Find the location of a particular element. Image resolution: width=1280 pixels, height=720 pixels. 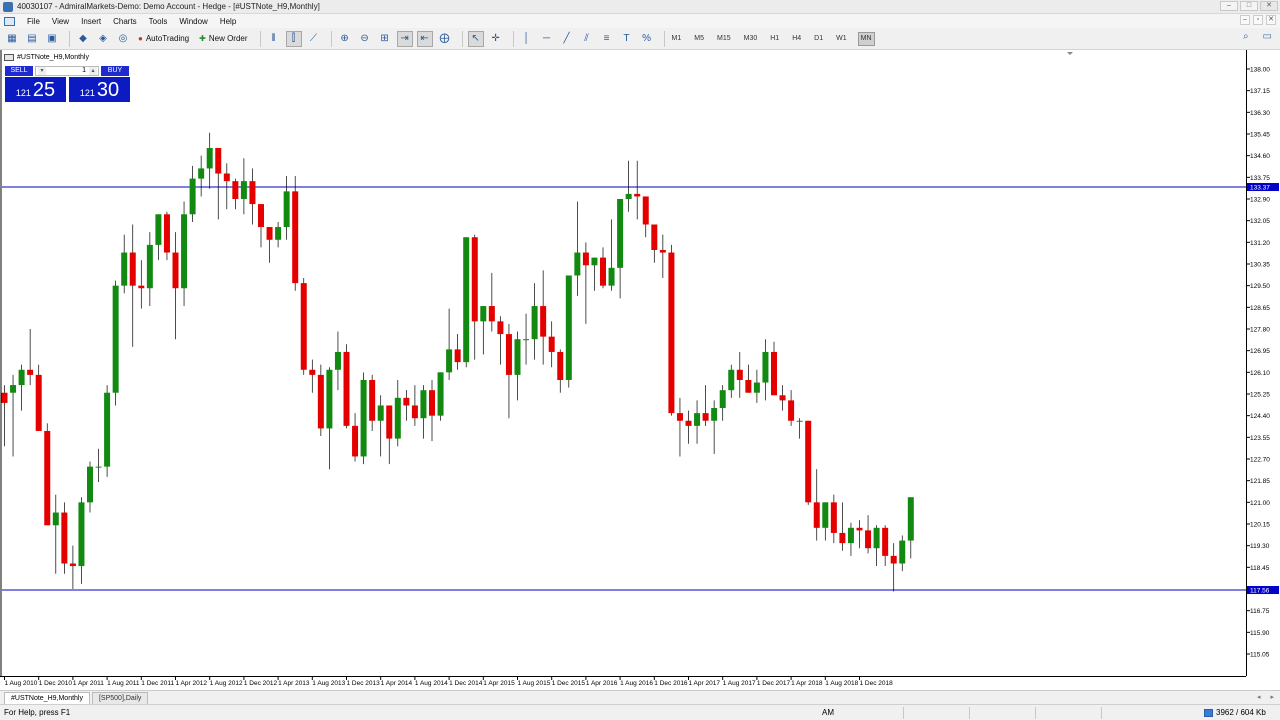

lot-decrease-icon: ▾ is located at coordinates (42, 71).